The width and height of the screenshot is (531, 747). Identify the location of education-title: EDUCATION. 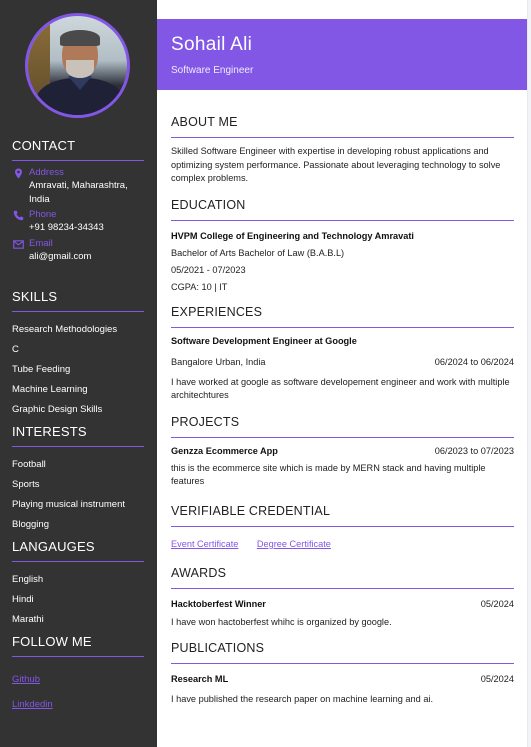
(342, 209).